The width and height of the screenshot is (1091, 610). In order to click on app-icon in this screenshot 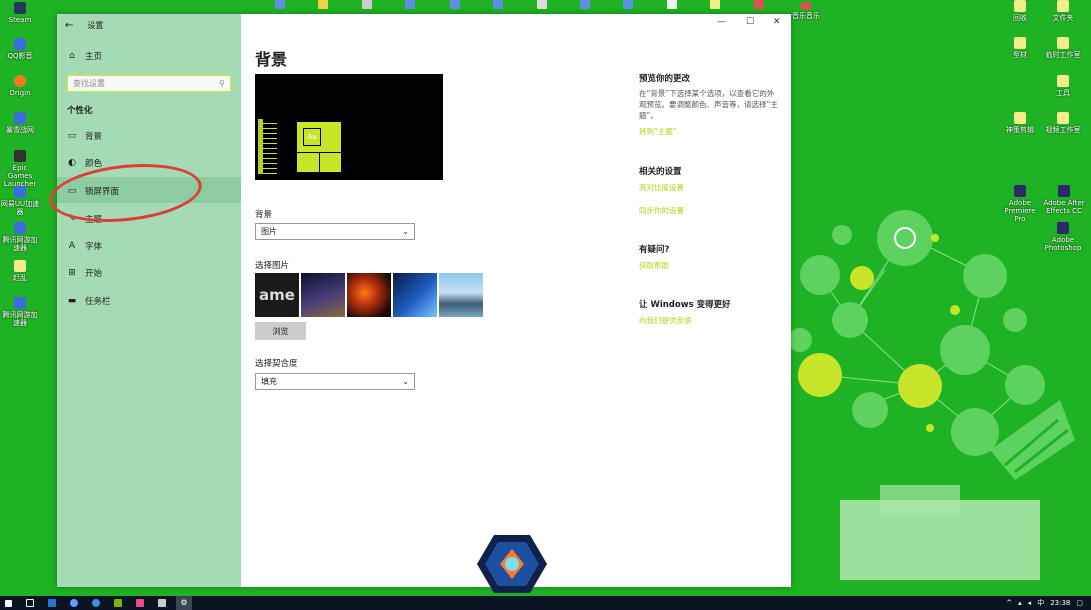, I will do `click(140, 603)`.